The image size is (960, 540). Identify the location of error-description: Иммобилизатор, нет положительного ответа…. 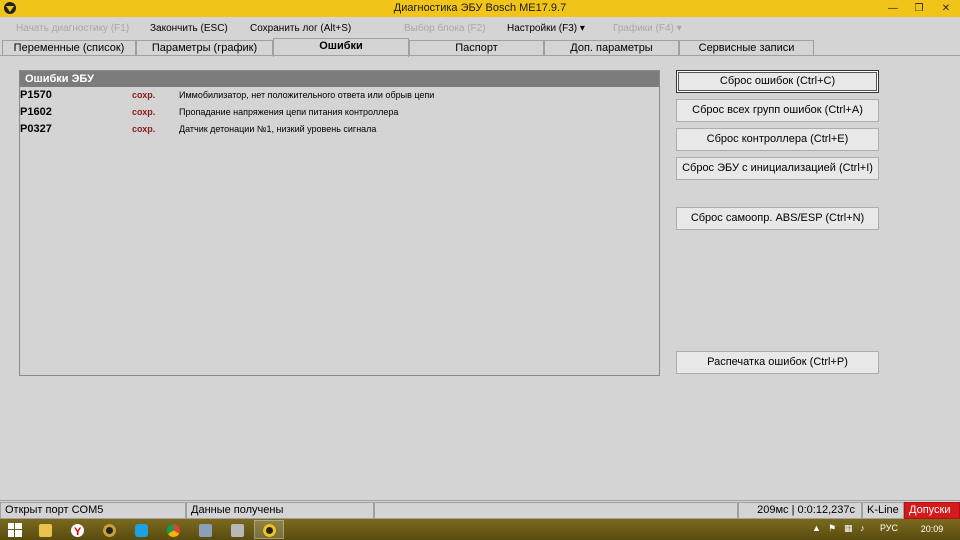
(307, 95).